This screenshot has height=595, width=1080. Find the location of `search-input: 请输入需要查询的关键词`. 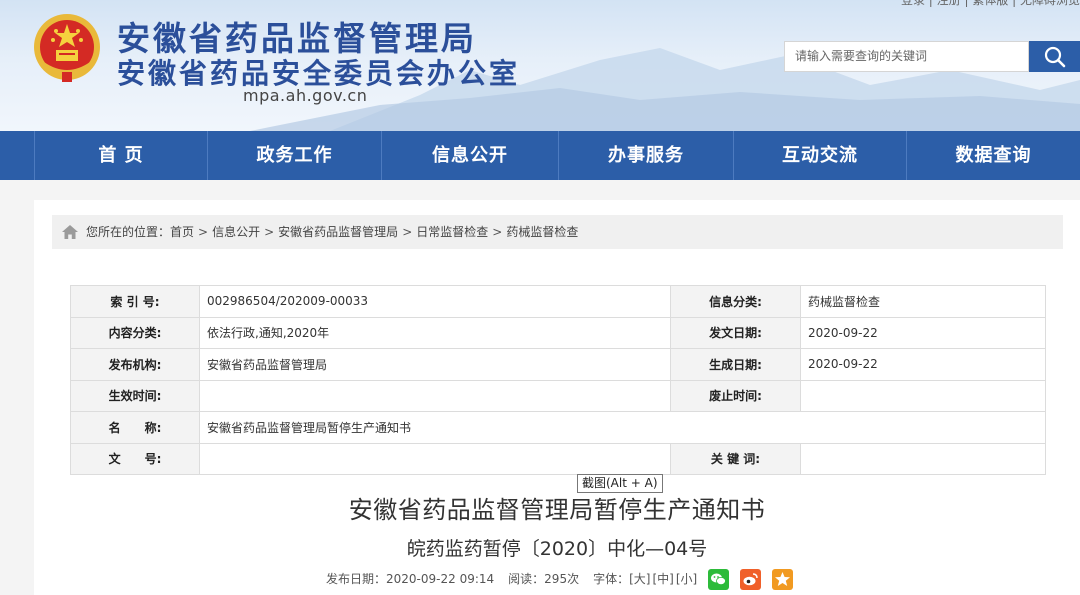

search-input: 请输入需要查询的关键词 is located at coordinates (906, 56).